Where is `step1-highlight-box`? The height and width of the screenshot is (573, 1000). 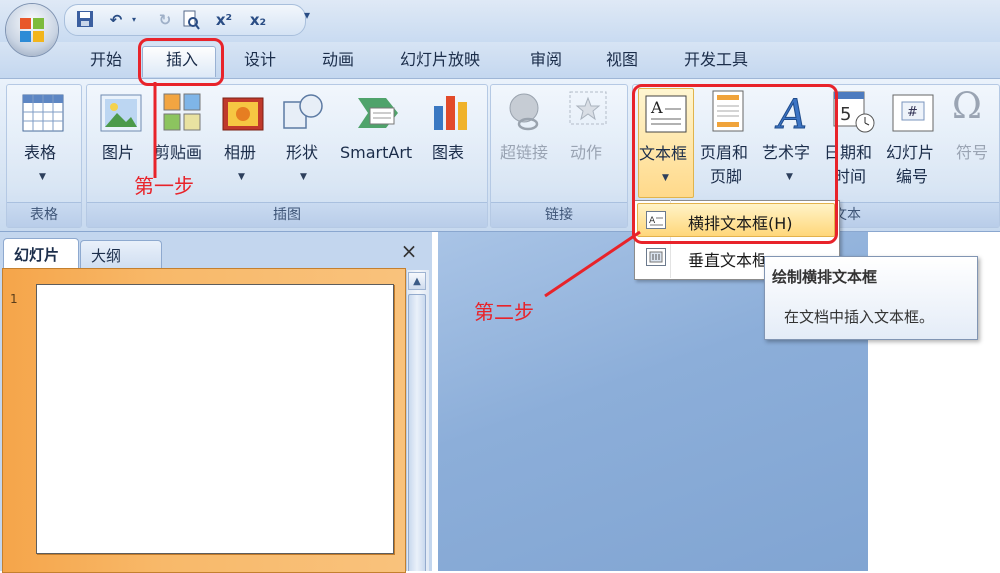
step1-highlight-box is located at coordinates (181, 62).